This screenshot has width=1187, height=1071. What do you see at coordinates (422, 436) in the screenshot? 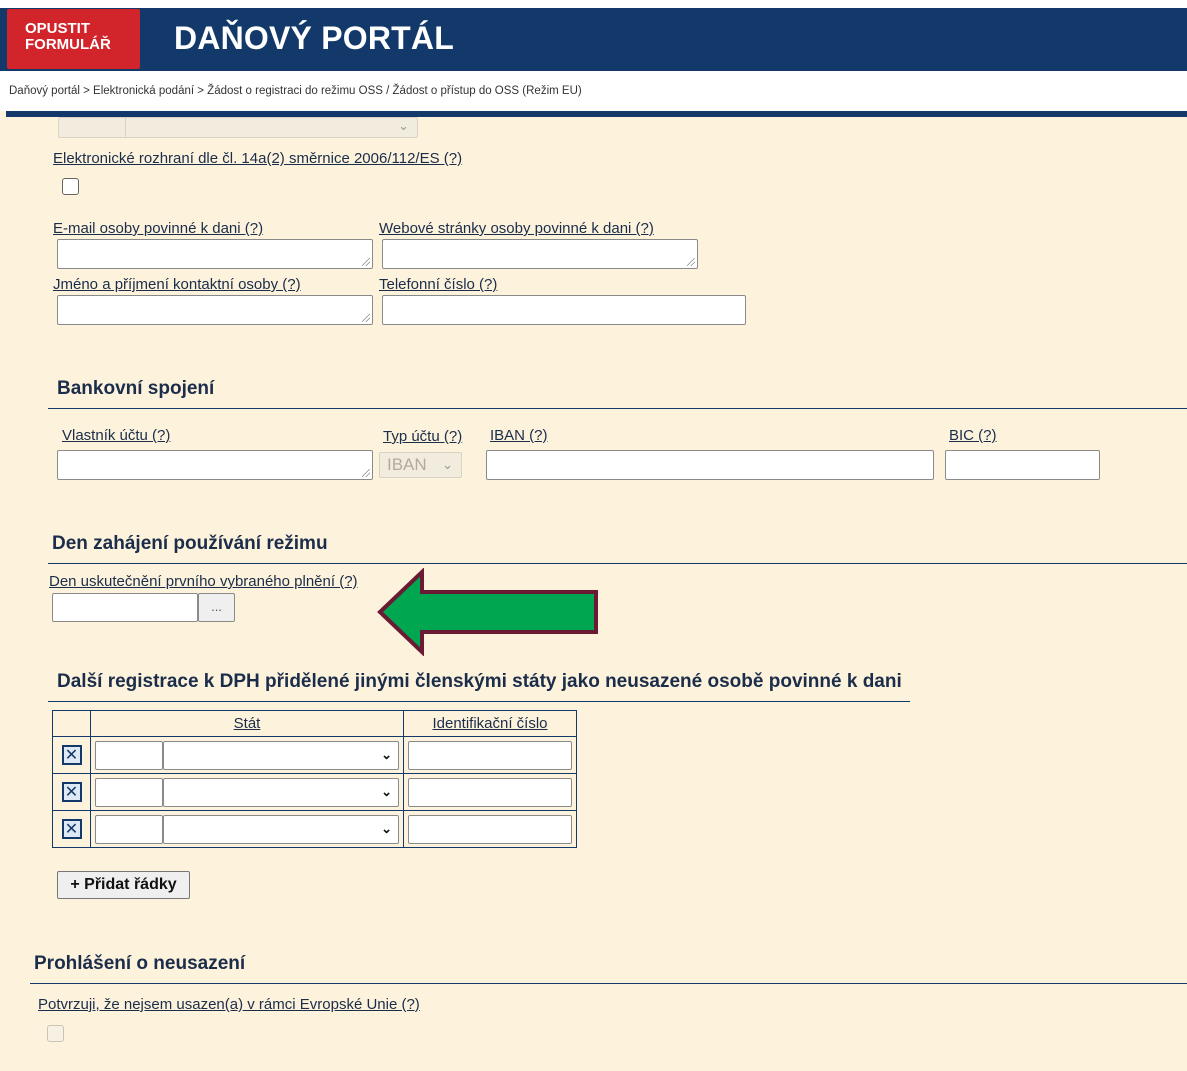
I see `account-type-label: Typ účtu (?)` at bounding box center [422, 436].